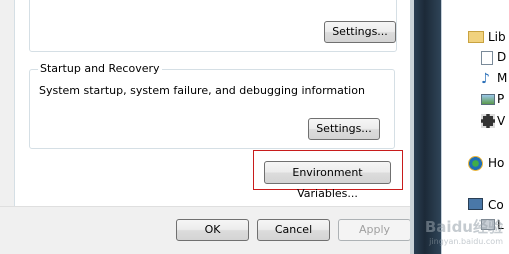 Image resolution: width=509 pixels, height=254 pixels. I want to click on nav-item-homegroup: Ho, so click(496, 163).